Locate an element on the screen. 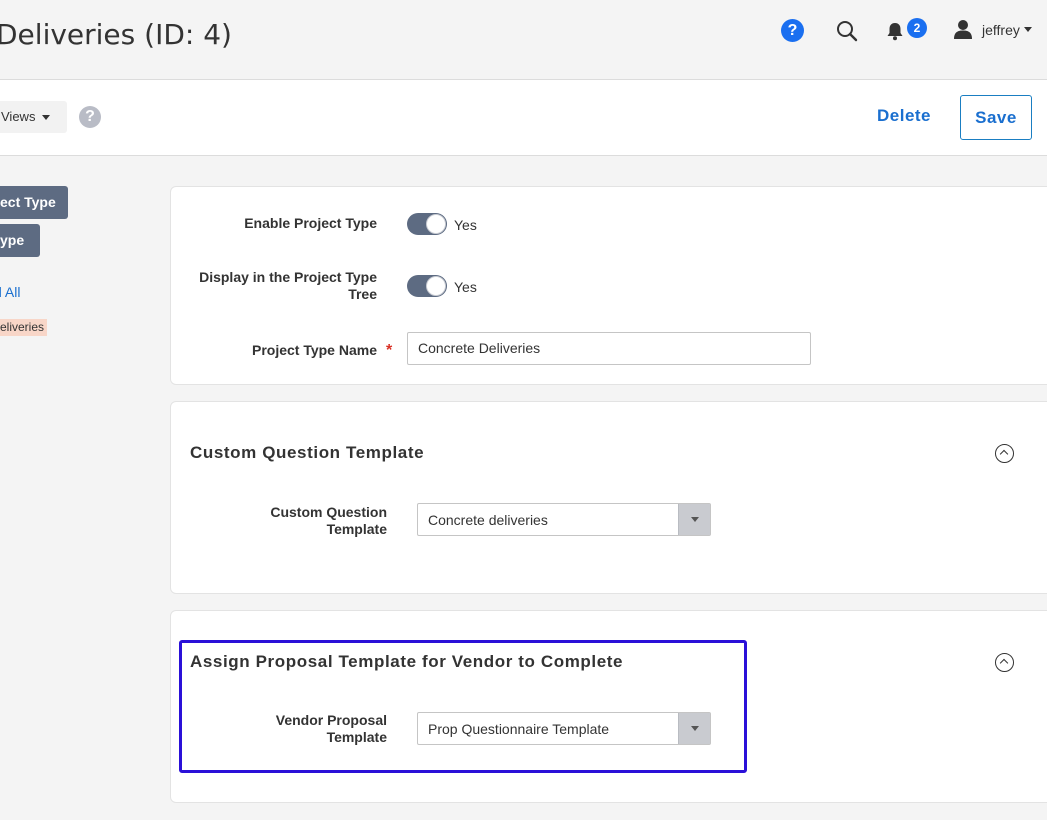 This screenshot has width=1047, height=820. sidebar-button-label: ype is located at coordinates (12, 240).